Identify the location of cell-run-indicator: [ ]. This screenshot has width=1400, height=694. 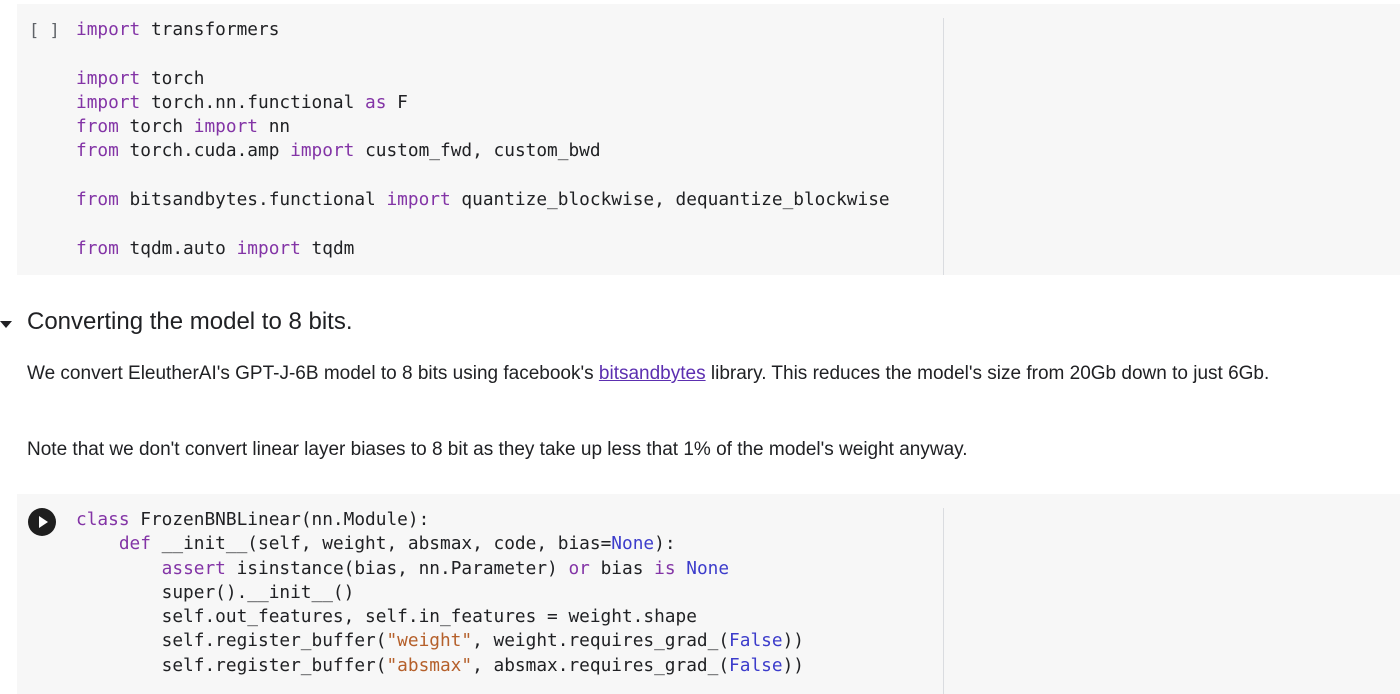
(44, 31).